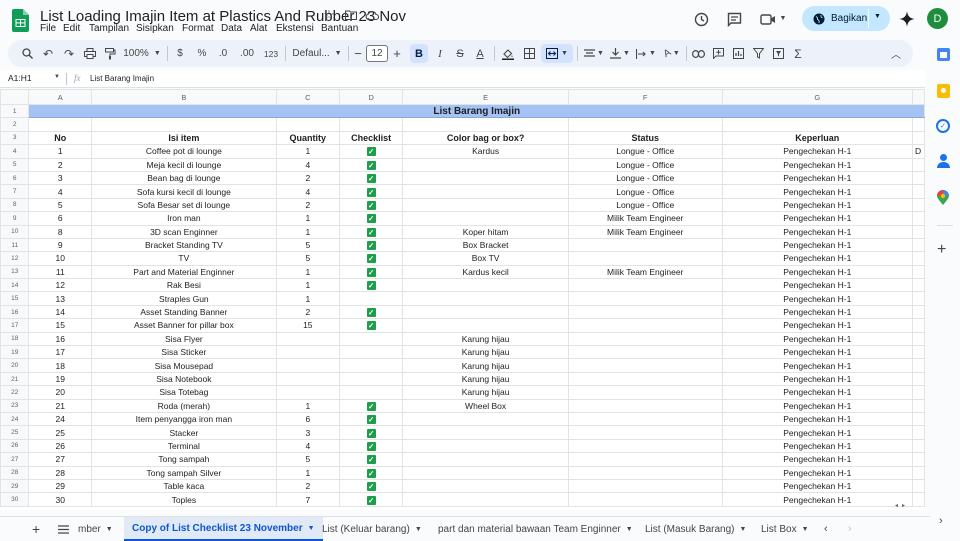 This screenshot has width=960, height=541. I want to click on cell-item: Meja kecil di lounge, so click(184, 164).